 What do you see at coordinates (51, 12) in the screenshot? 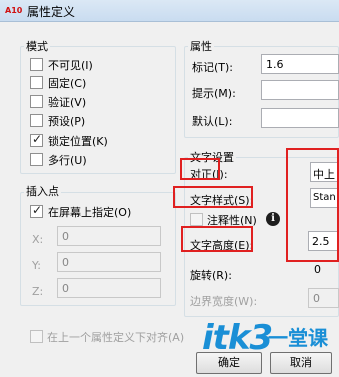
I see `window-title: 属性定义` at bounding box center [51, 12].